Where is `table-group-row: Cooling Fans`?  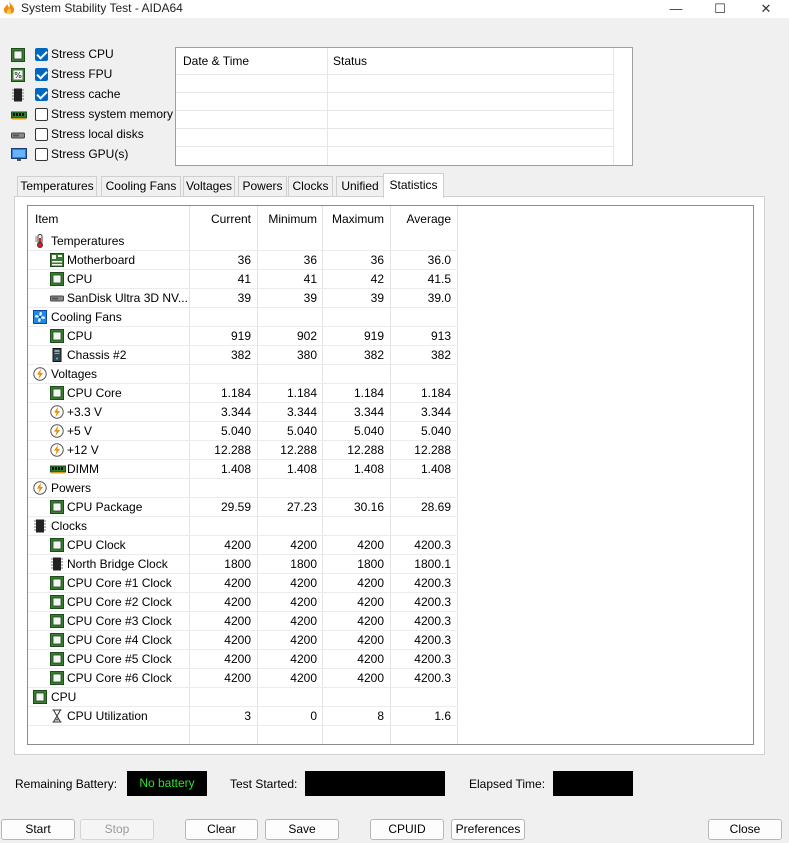
table-group-row: Cooling Fans is located at coordinates (243, 317).